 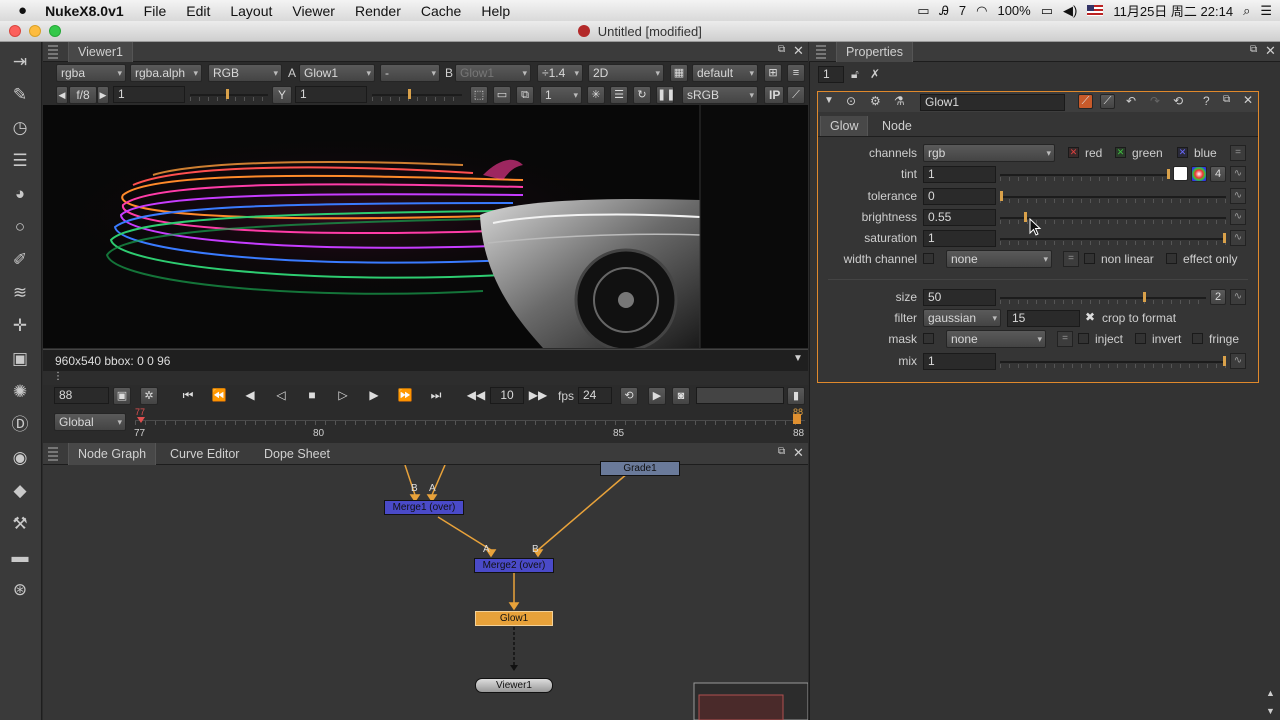 What do you see at coordinates (725, 73) in the screenshot?
I see `lut-default-select: default` at bounding box center [725, 73].